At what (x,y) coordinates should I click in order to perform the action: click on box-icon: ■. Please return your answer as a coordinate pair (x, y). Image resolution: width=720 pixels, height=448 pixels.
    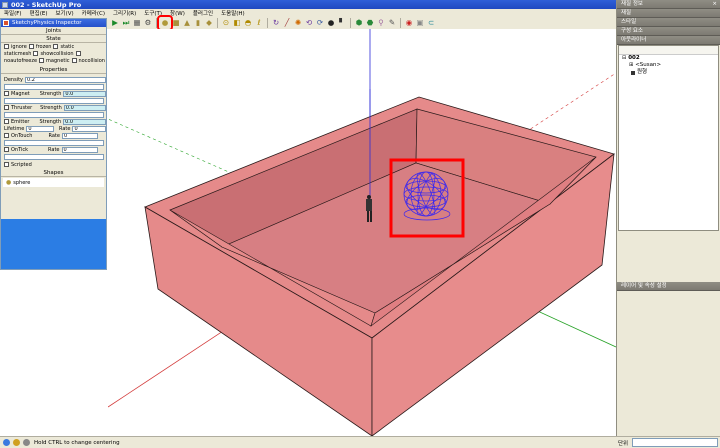
    Looking at the image, I should click on (176, 23).